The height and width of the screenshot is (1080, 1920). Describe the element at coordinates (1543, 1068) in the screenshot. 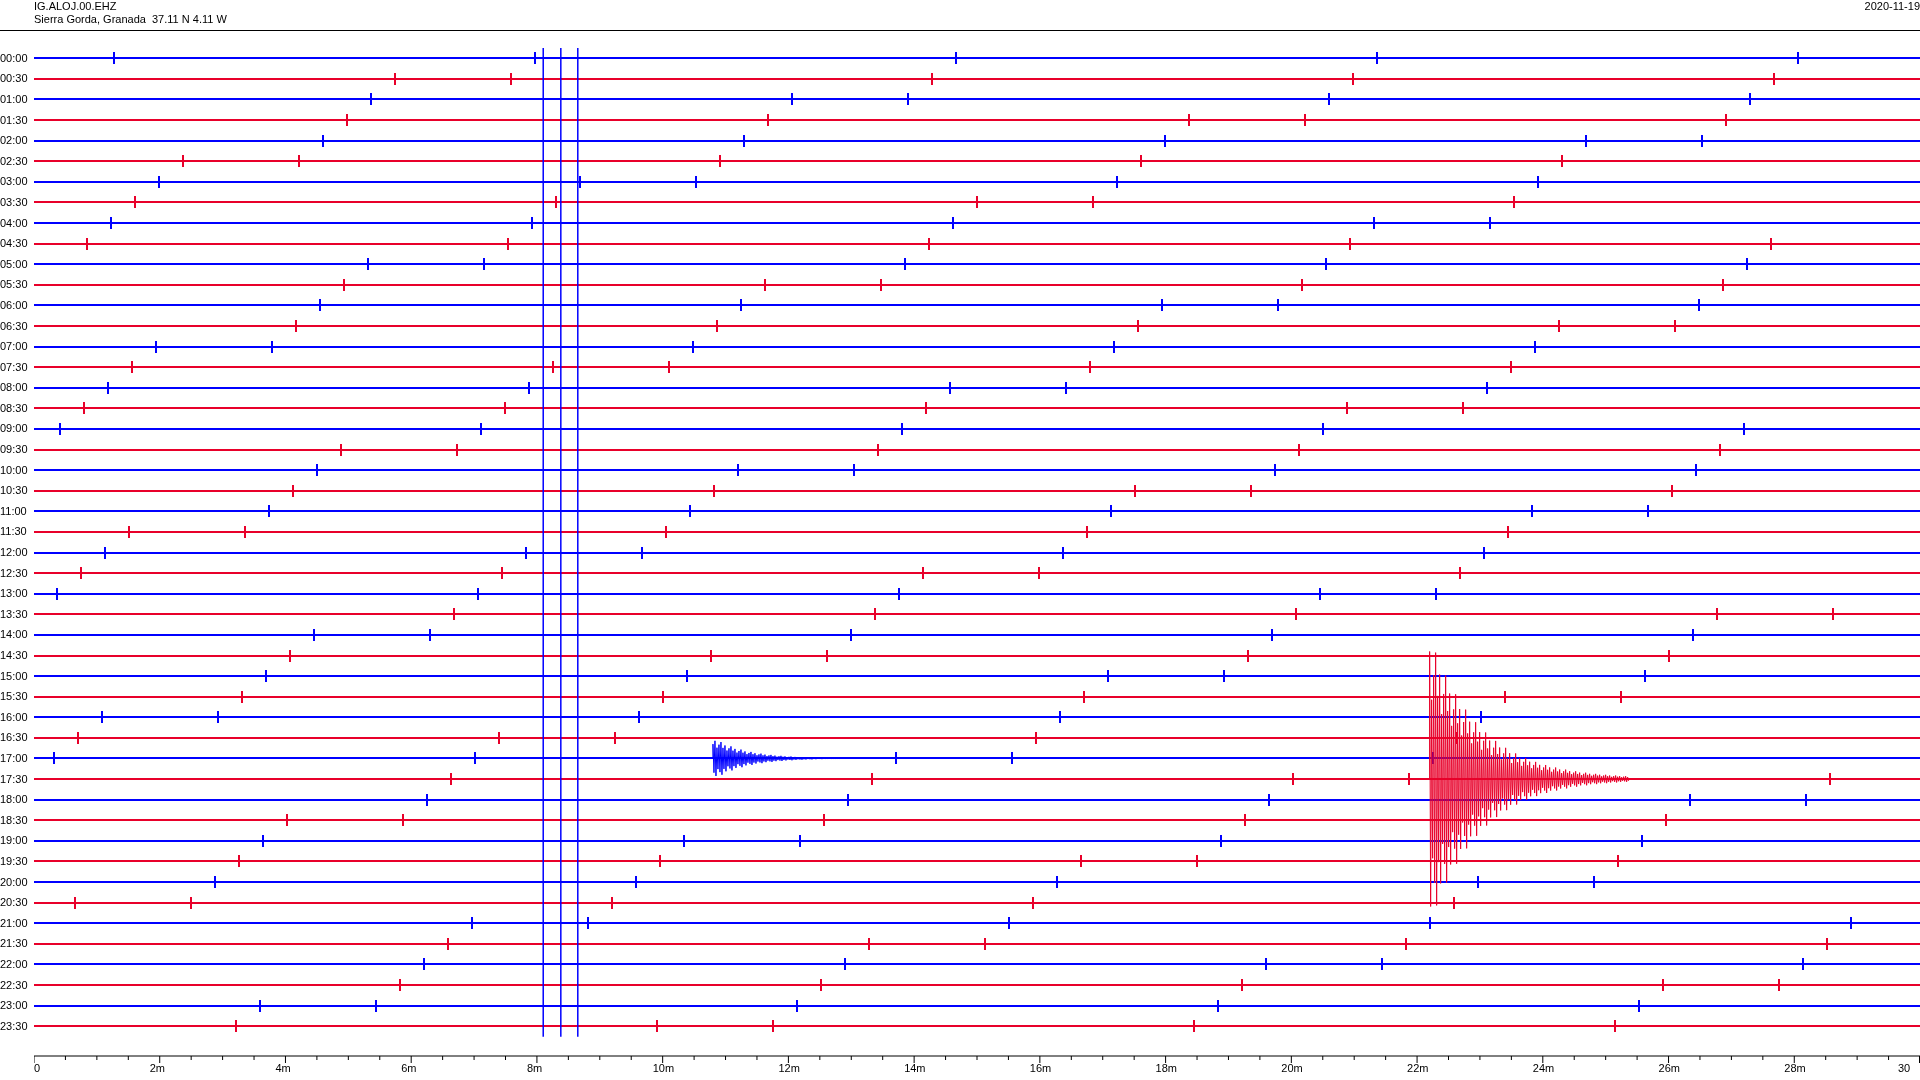

I see `time-axis-label: 24m` at that location.